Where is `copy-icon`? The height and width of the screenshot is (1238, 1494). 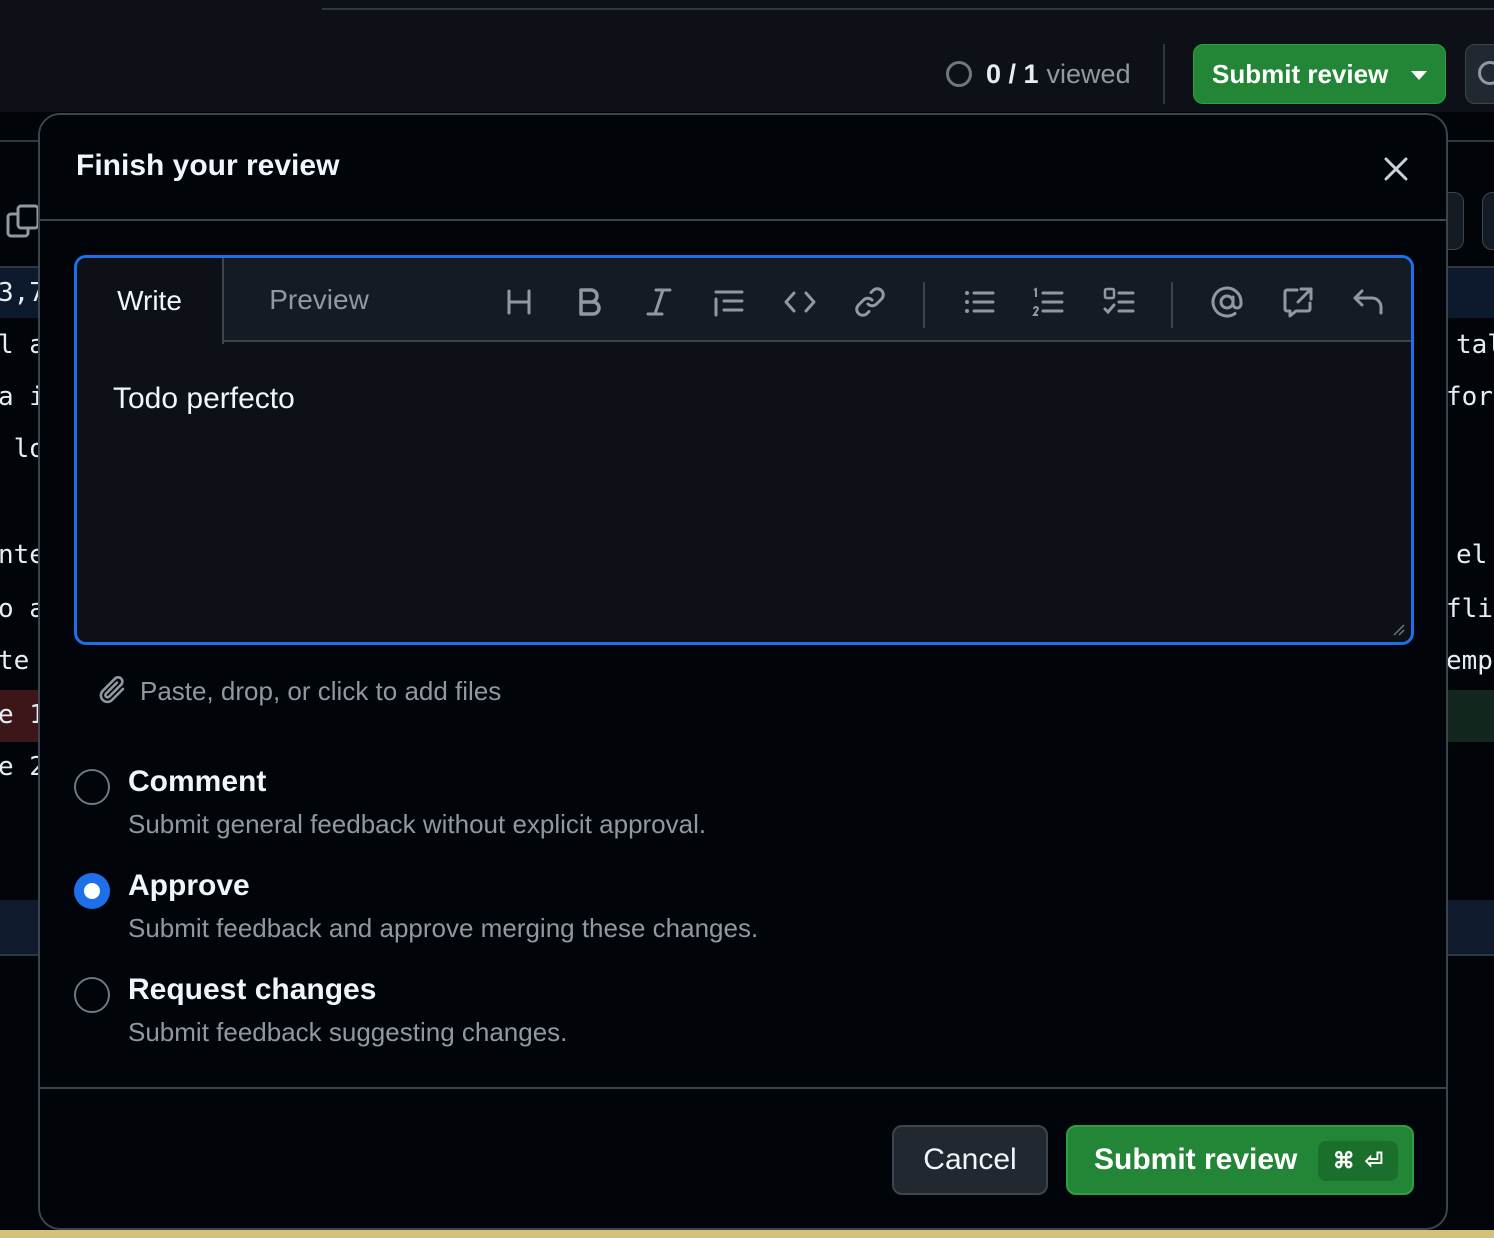
copy-icon is located at coordinates (23, 224).